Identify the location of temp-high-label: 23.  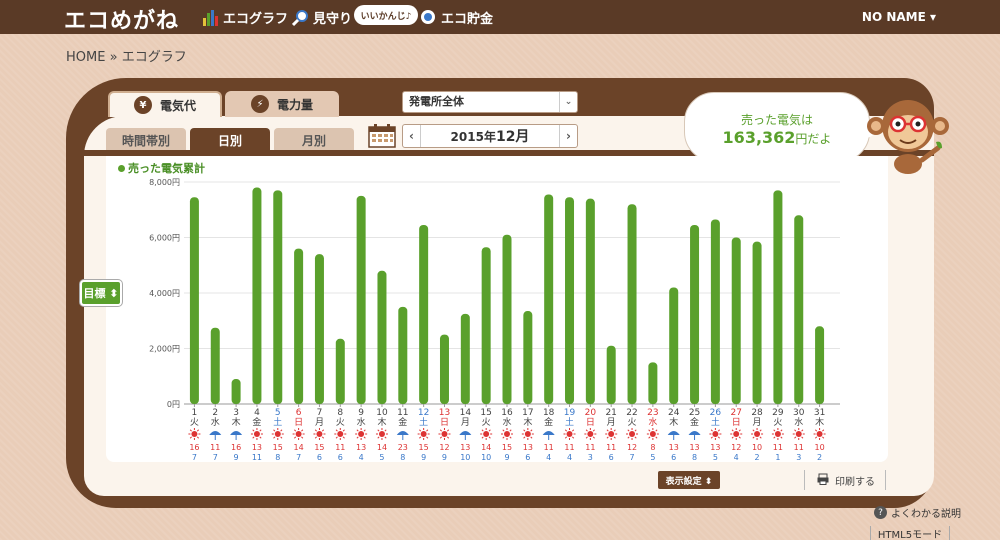
(403, 447).